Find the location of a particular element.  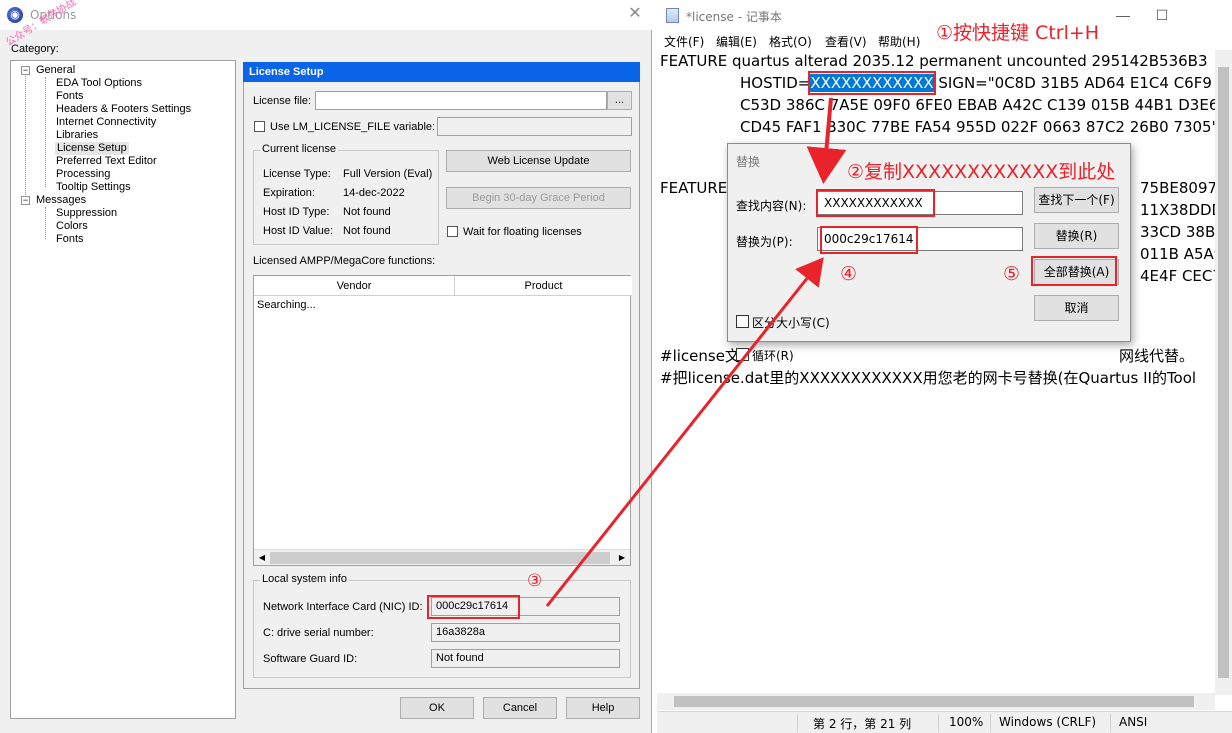

text-segment: SIGN="0C8D 31B5 AD64 E1C4 C6F9 is located at coordinates (1072, 83).